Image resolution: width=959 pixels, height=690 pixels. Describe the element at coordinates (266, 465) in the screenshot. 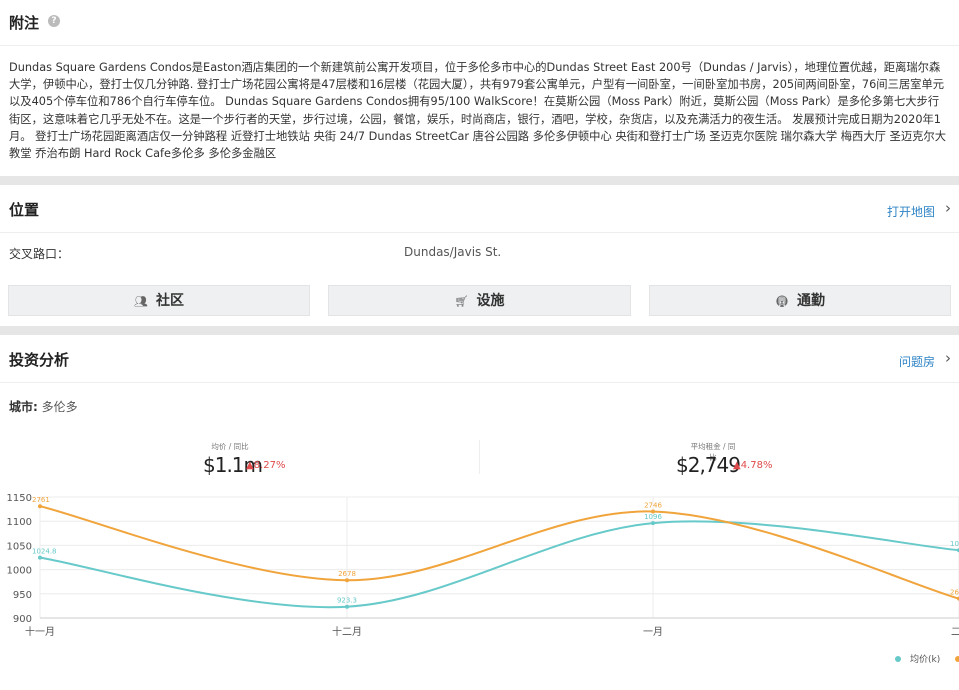

I see `avg-price-change: ▲8.27%` at that location.